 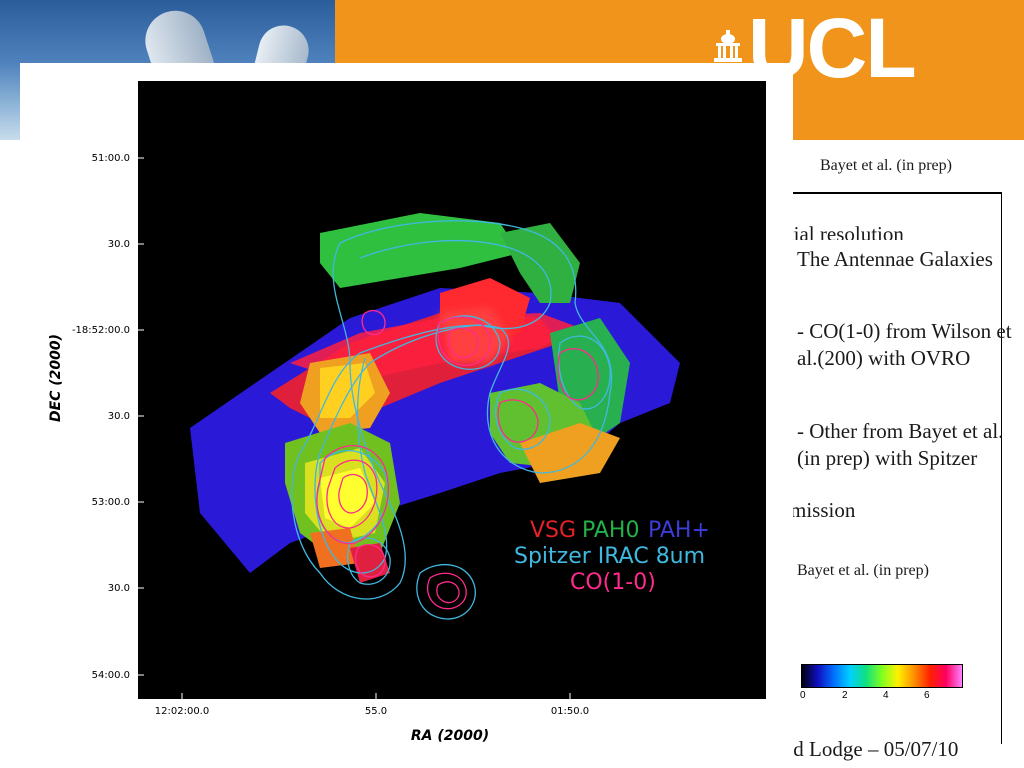 What do you see at coordinates (863, 570) in the screenshot?
I see `figure-caption-bottom: Bayet et al. (in prep)` at bounding box center [863, 570].